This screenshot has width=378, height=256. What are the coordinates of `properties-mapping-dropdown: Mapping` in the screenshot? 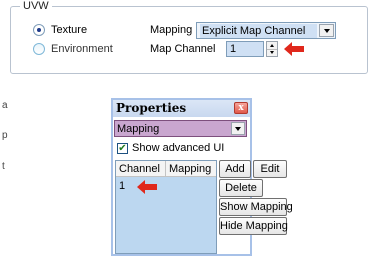 It's located at (180, 128).